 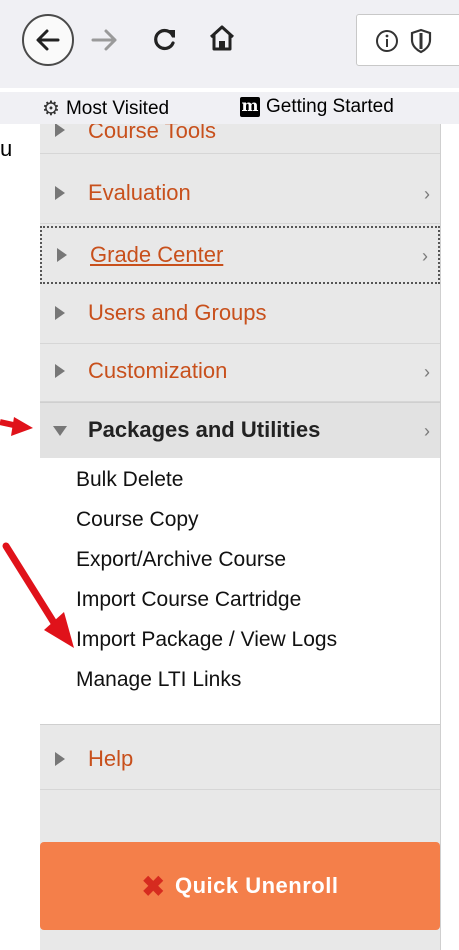 I want to click on x-icon: ✖, so click(x=153, y=886).